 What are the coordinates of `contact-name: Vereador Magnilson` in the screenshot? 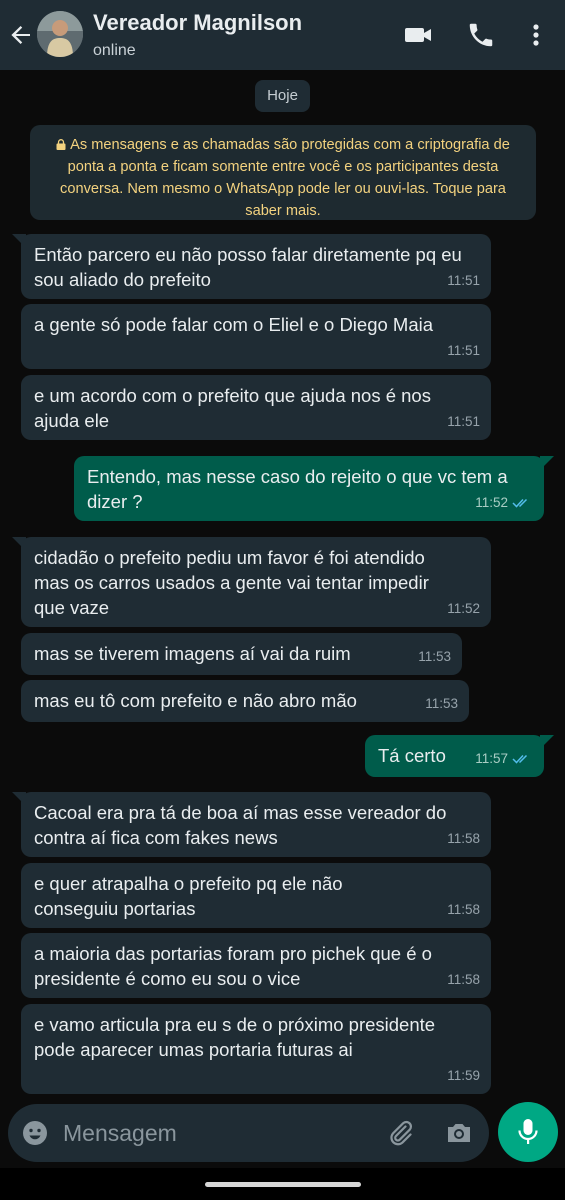 It's located at (197, 23).